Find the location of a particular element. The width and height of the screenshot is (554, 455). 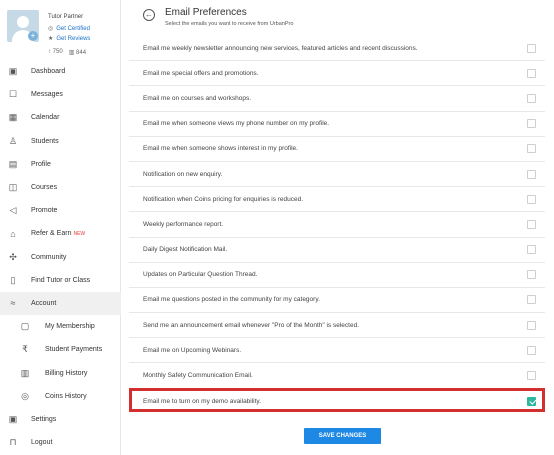

sidebar-item-my-membership: ▢ My Membership is located at coordinates (60, 326).